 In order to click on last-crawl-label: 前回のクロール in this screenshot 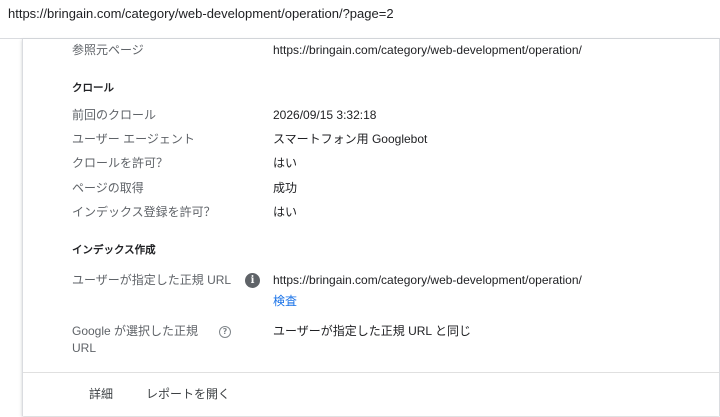, I will do `click(114, 115)`.